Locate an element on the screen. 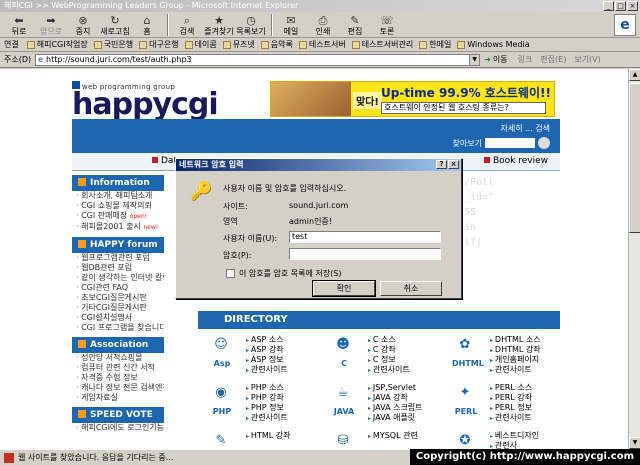 The width and height of the screenshot is (640, 465). link-item: 데이콤 is located at coordinates (200, 44).